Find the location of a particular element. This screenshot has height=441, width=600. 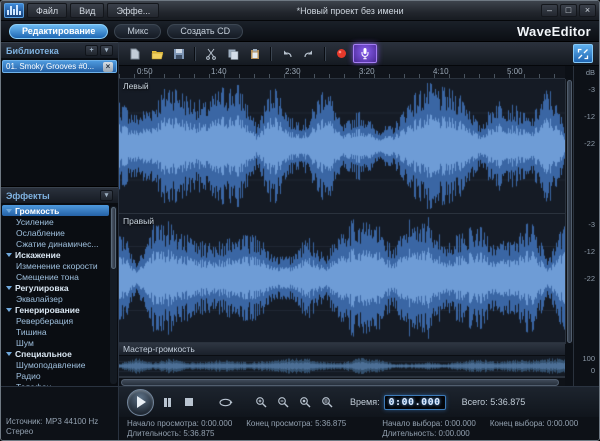

effects-item-label: Ослабление is located at coordinates (40, 232).